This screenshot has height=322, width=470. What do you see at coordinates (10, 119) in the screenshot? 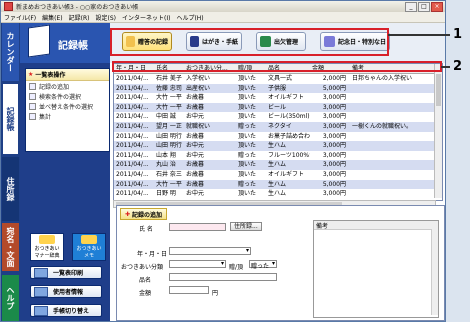
I see `tab-record-book: 記録帳` at bounding box center [10, 119].